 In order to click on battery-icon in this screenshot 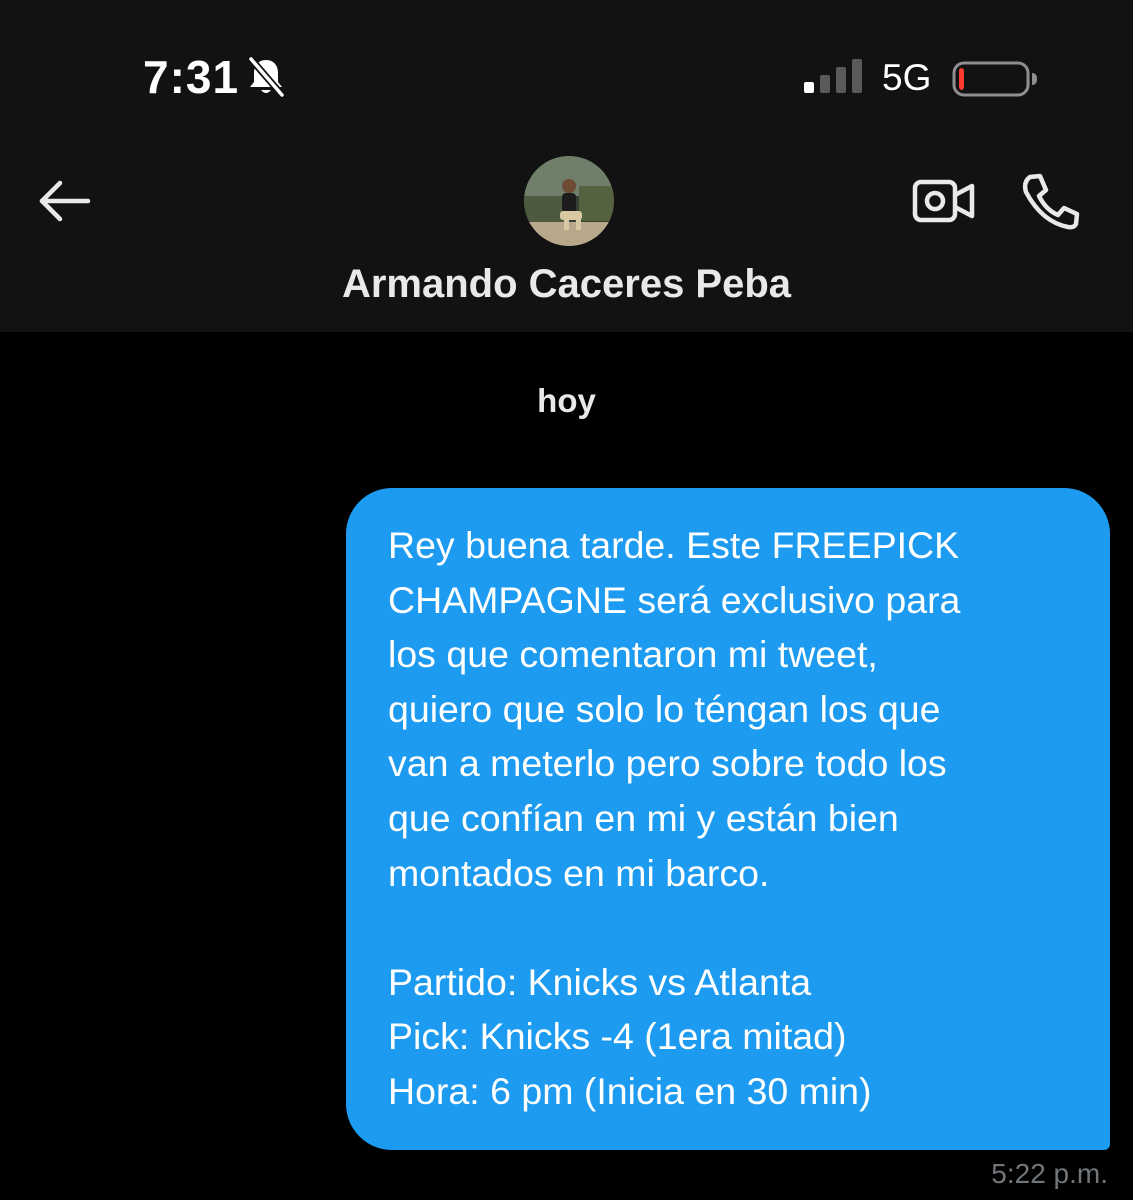, I will do `click(994, 79)`.